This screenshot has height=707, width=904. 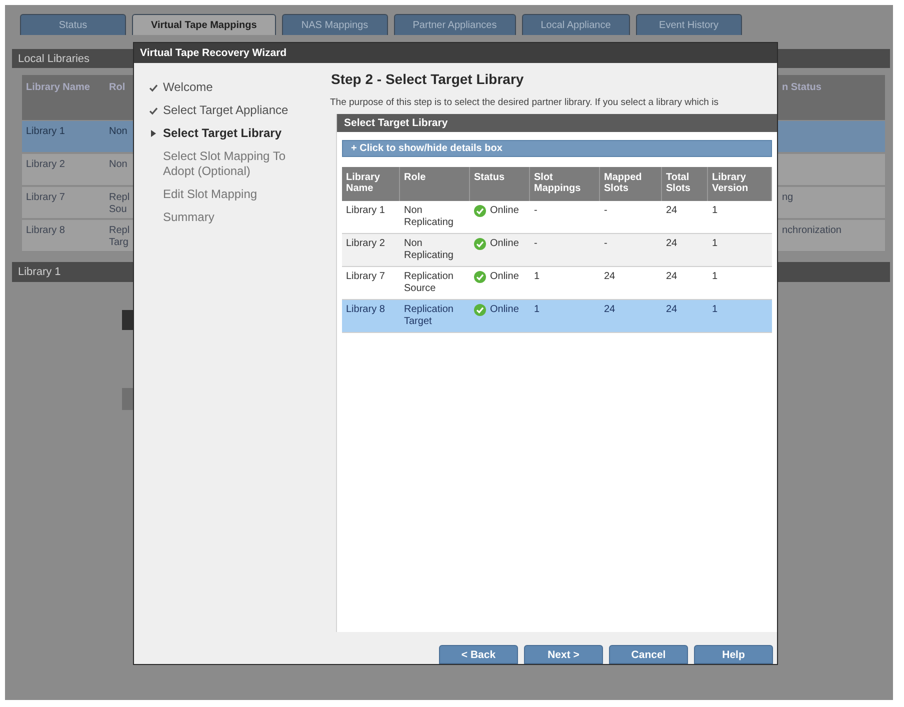 I want to click on wizard-button: < Back, so click(x=478, y=654).